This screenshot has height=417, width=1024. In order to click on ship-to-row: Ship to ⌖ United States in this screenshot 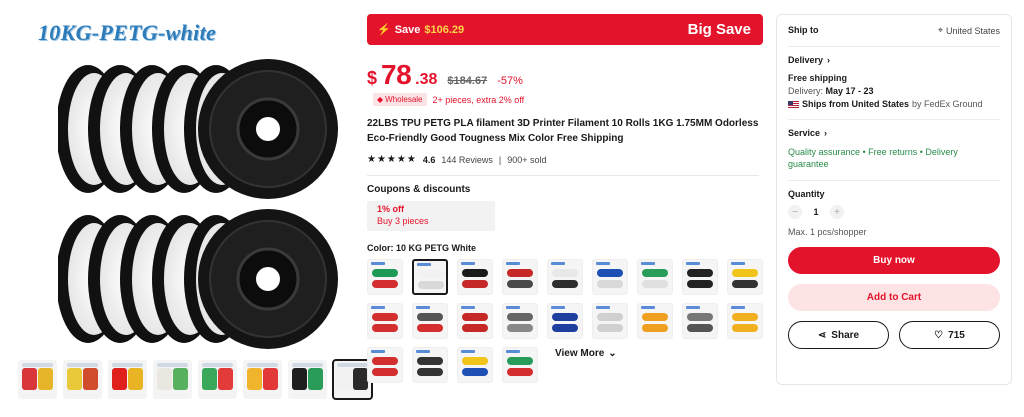, I will do `click(894, 30)`.